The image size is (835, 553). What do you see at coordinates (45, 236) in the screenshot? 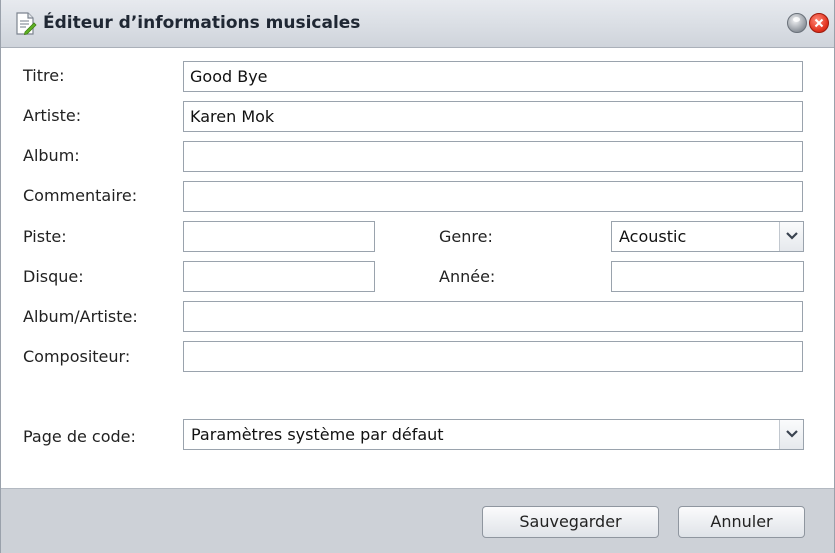
I see `piste-label: Piste:` at bounding box center [45, 236].